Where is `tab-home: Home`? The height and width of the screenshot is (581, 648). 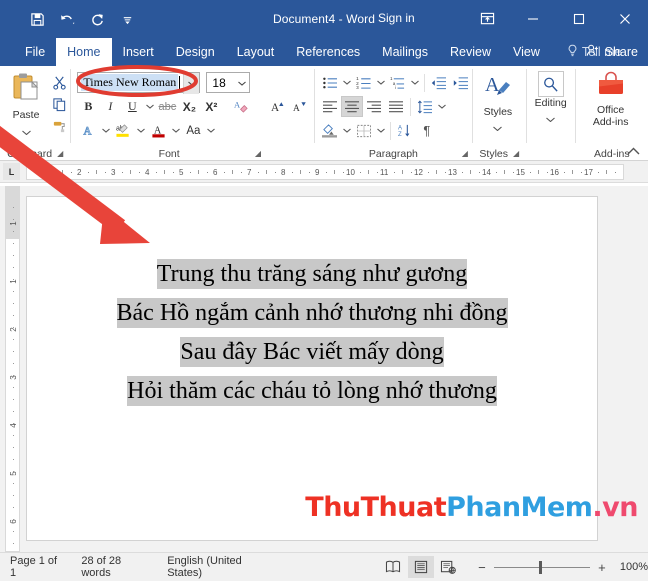 tab-home: Home is located at coordinates (84, 52).